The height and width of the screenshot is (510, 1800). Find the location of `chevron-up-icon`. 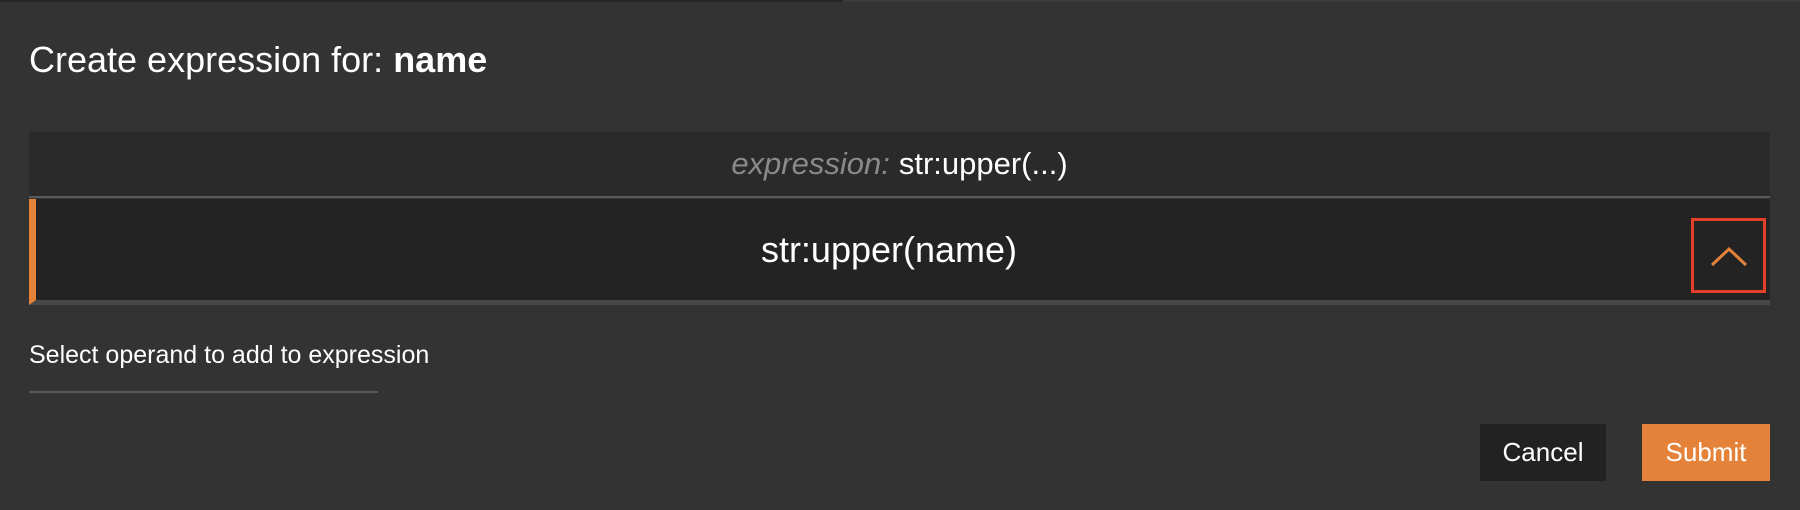

chevron-up-icon is located at coordinates (1728, 256).